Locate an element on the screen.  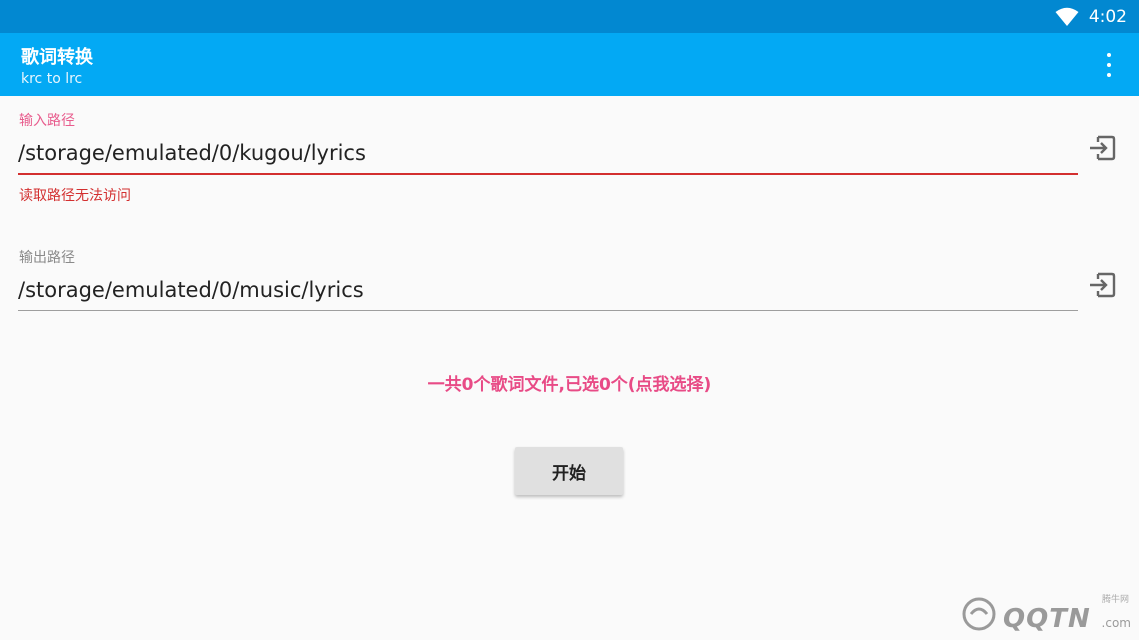
watermark-cn: 腾牛网 is located at coordinates (1115, 600).